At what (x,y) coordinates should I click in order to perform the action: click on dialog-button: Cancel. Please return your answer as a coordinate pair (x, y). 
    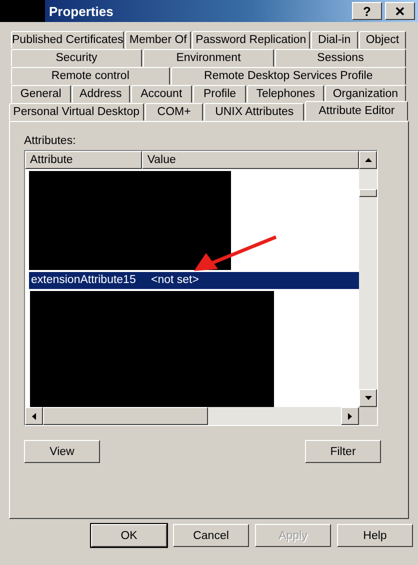
    Looking at the image, I should click on (211, 535).